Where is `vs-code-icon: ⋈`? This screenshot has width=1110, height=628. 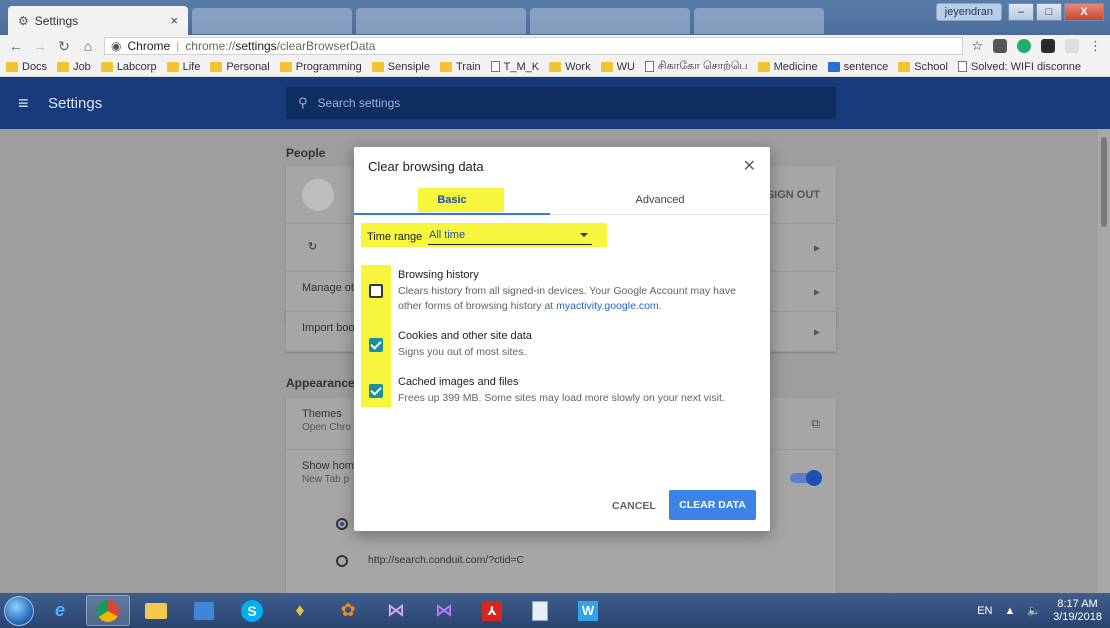 vs-code-icon: ⋈ is located at coordinates (396, 610).